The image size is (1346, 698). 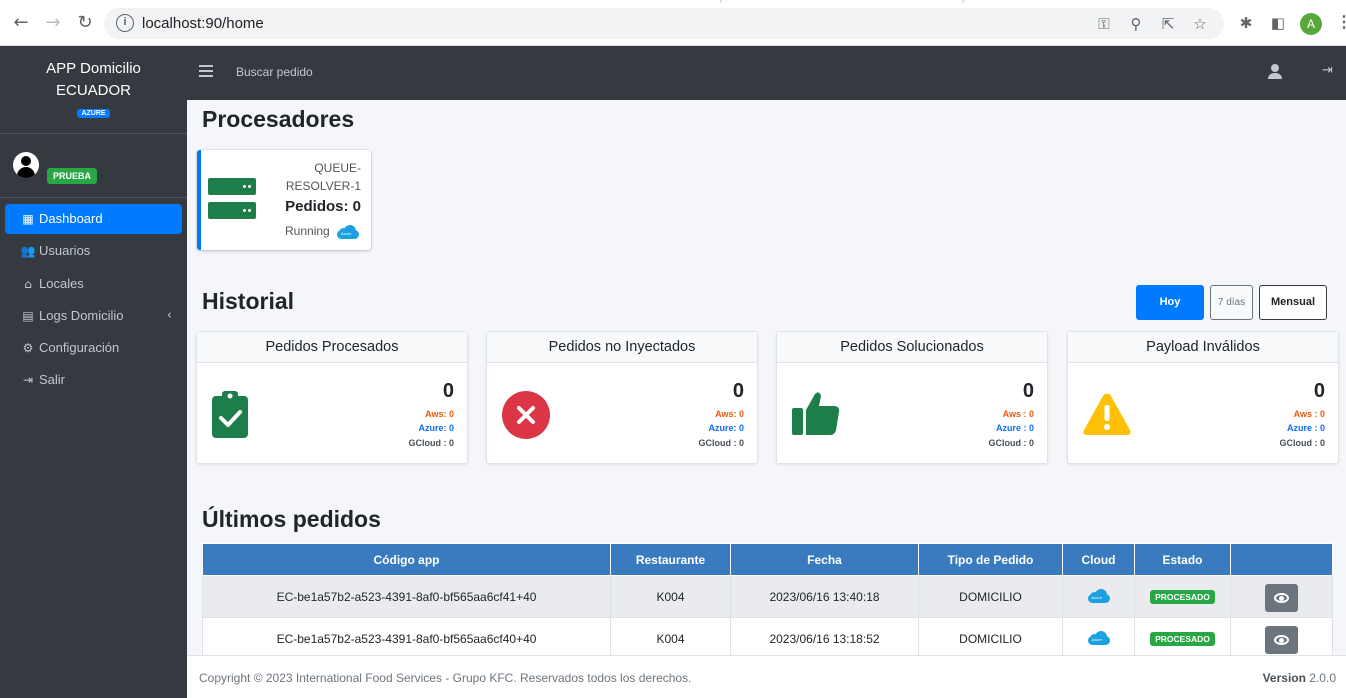 I want to click on cloud-badge: AZURE, so click(x=93, y=113).